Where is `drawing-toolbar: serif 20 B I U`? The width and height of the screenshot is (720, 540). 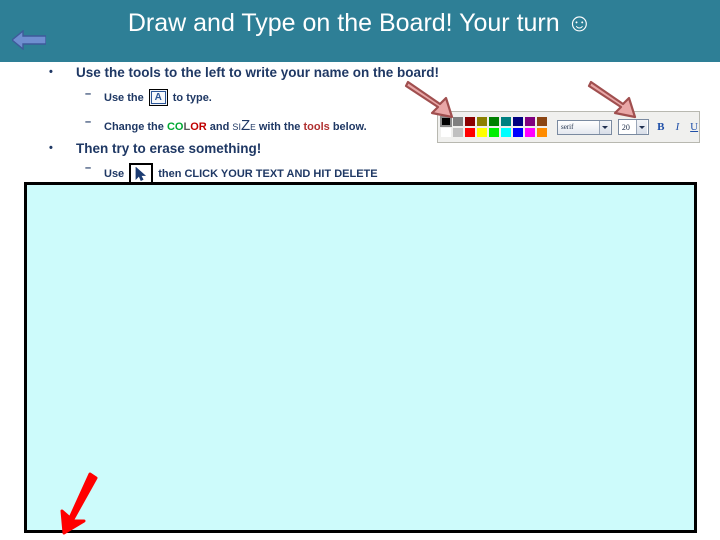 drawing-toolbar: serif 20 B I U is located at coordinates (568, 127).